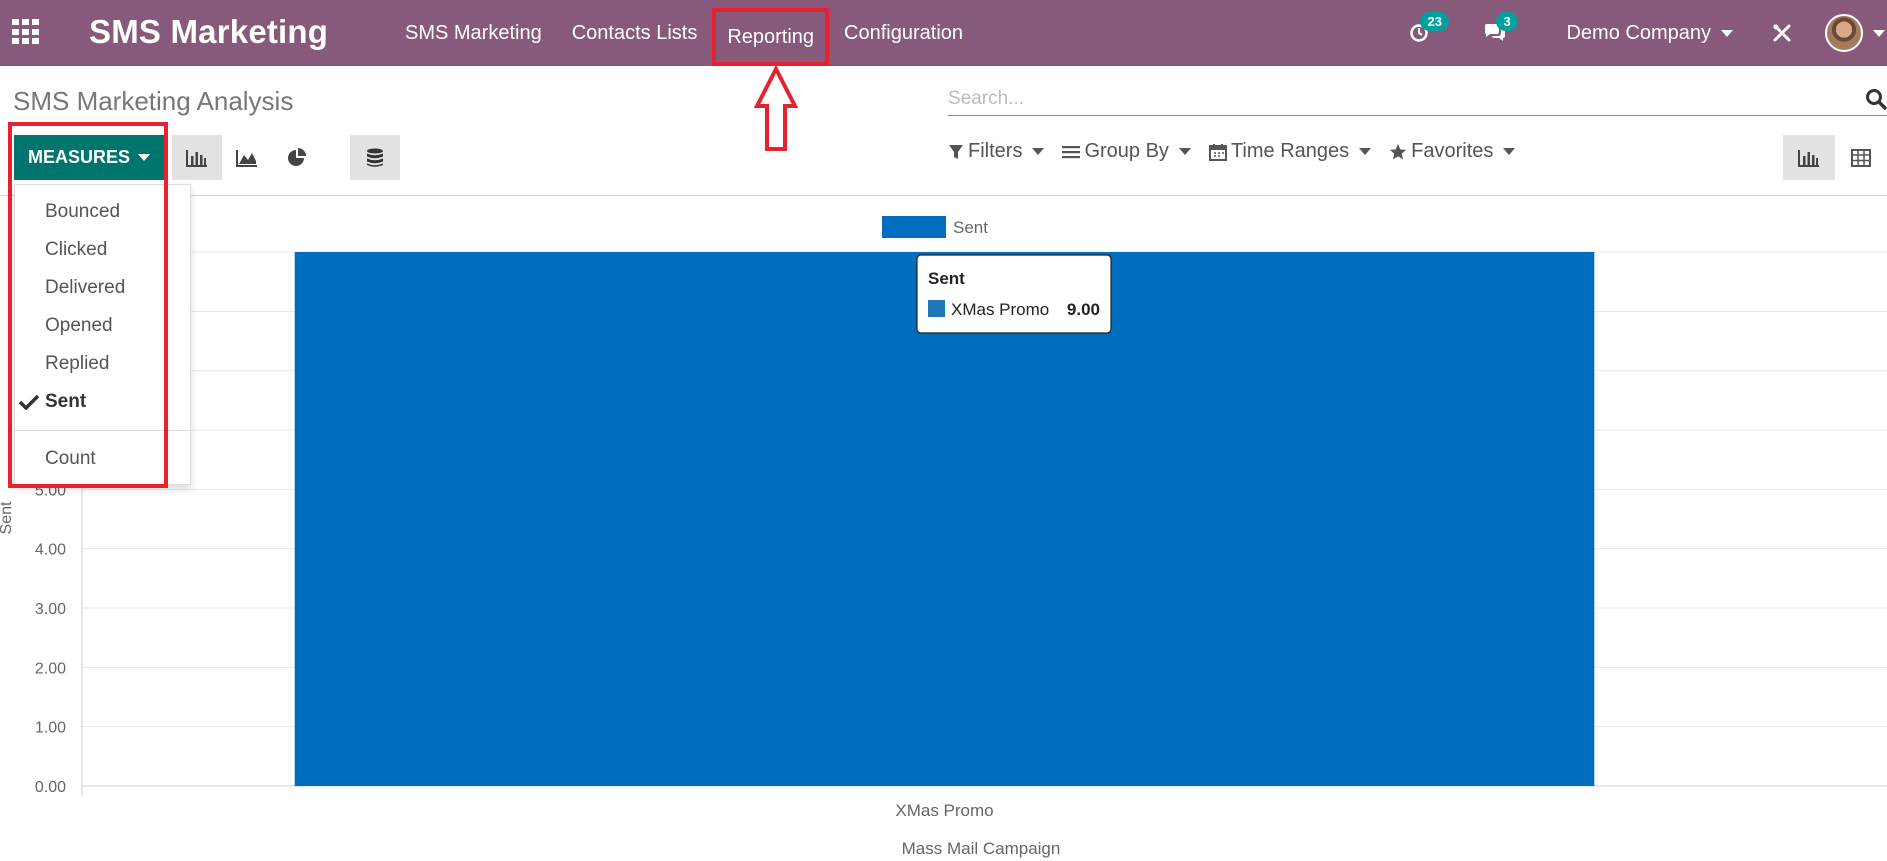  I want to click on area-chart-icon, so click(246, 158).